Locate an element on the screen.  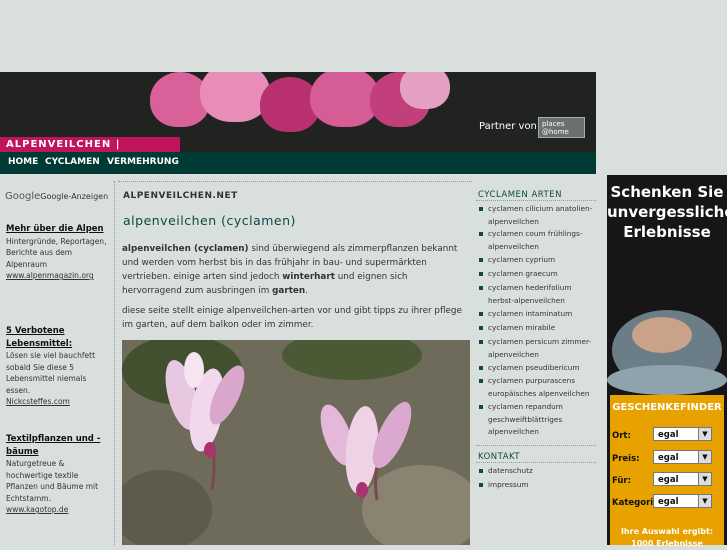
site-brand: ALPENVEILCHEN | CYCLAMEN is located at coordinates (90, 151).